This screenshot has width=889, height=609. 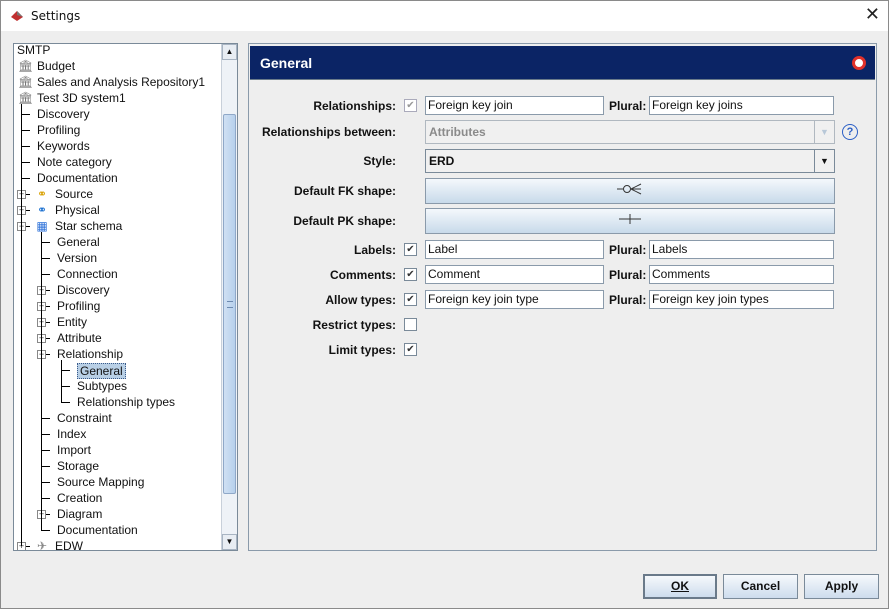 I want to click on tree-item: + ⚭ Physical, so click(x=118, y=210).